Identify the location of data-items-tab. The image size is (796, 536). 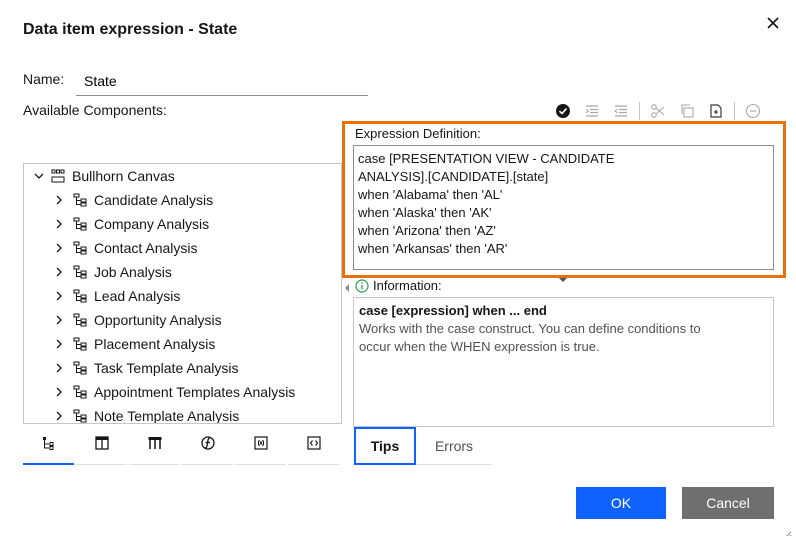
(101, 446).